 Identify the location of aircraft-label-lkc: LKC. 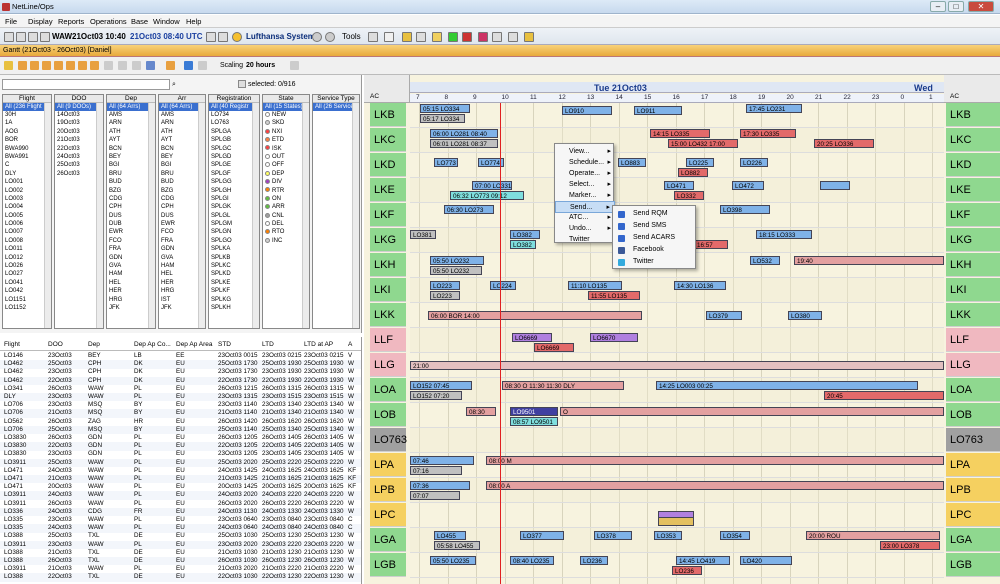
(973, 140).